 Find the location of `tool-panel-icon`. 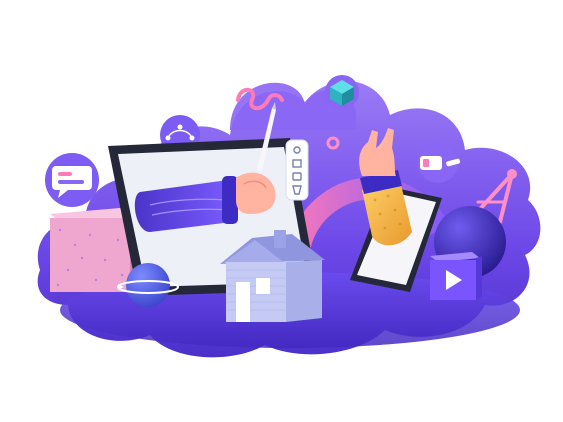

tool-panel-icon is located at coordinates (297, 170).